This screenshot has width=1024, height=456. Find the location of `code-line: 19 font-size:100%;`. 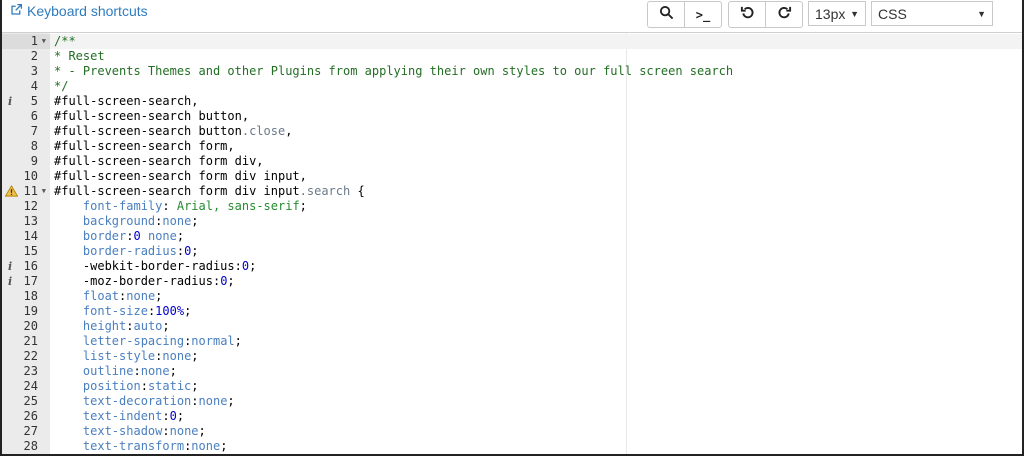

code-line: 19 font-size:100%; is located at coordinates (512, 311).